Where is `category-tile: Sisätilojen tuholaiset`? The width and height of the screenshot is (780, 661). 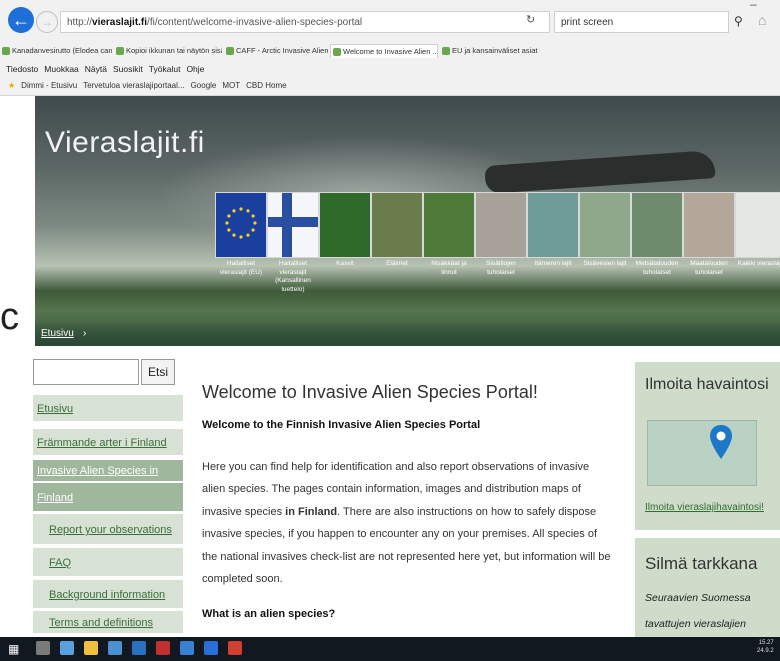 category-tile: Sisätilojen tuholaiset is located at coordinates (501, 267).